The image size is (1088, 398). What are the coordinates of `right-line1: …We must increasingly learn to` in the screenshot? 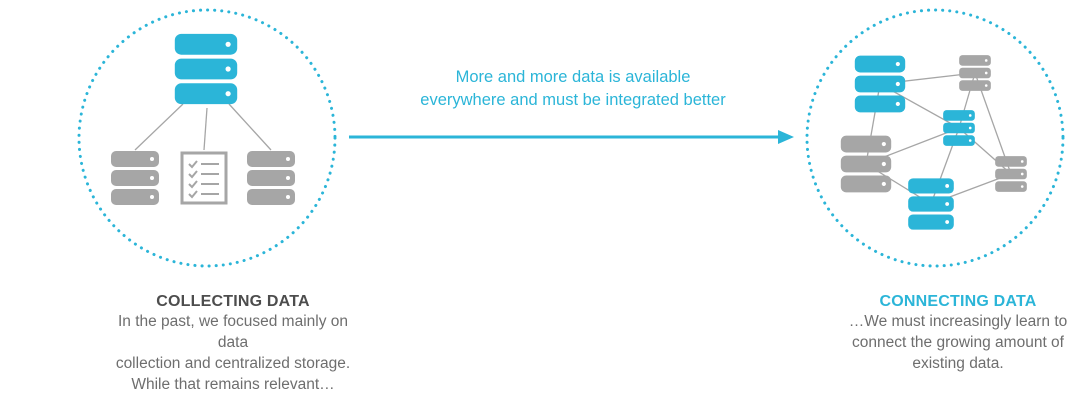 It's located at (958, 321).